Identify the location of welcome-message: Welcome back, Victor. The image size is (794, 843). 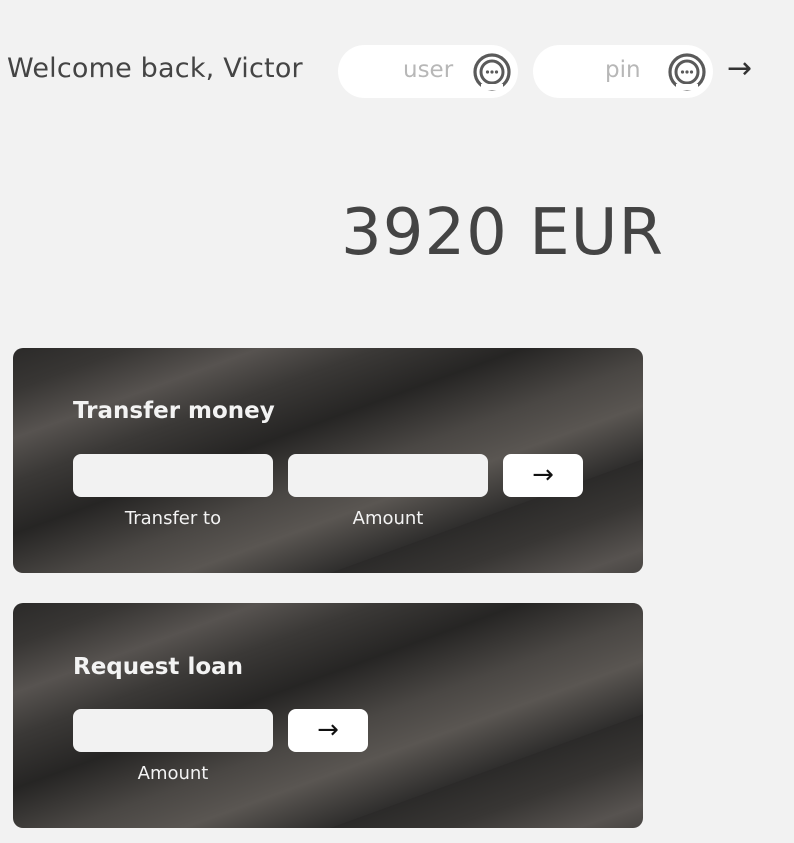
(155, 68).